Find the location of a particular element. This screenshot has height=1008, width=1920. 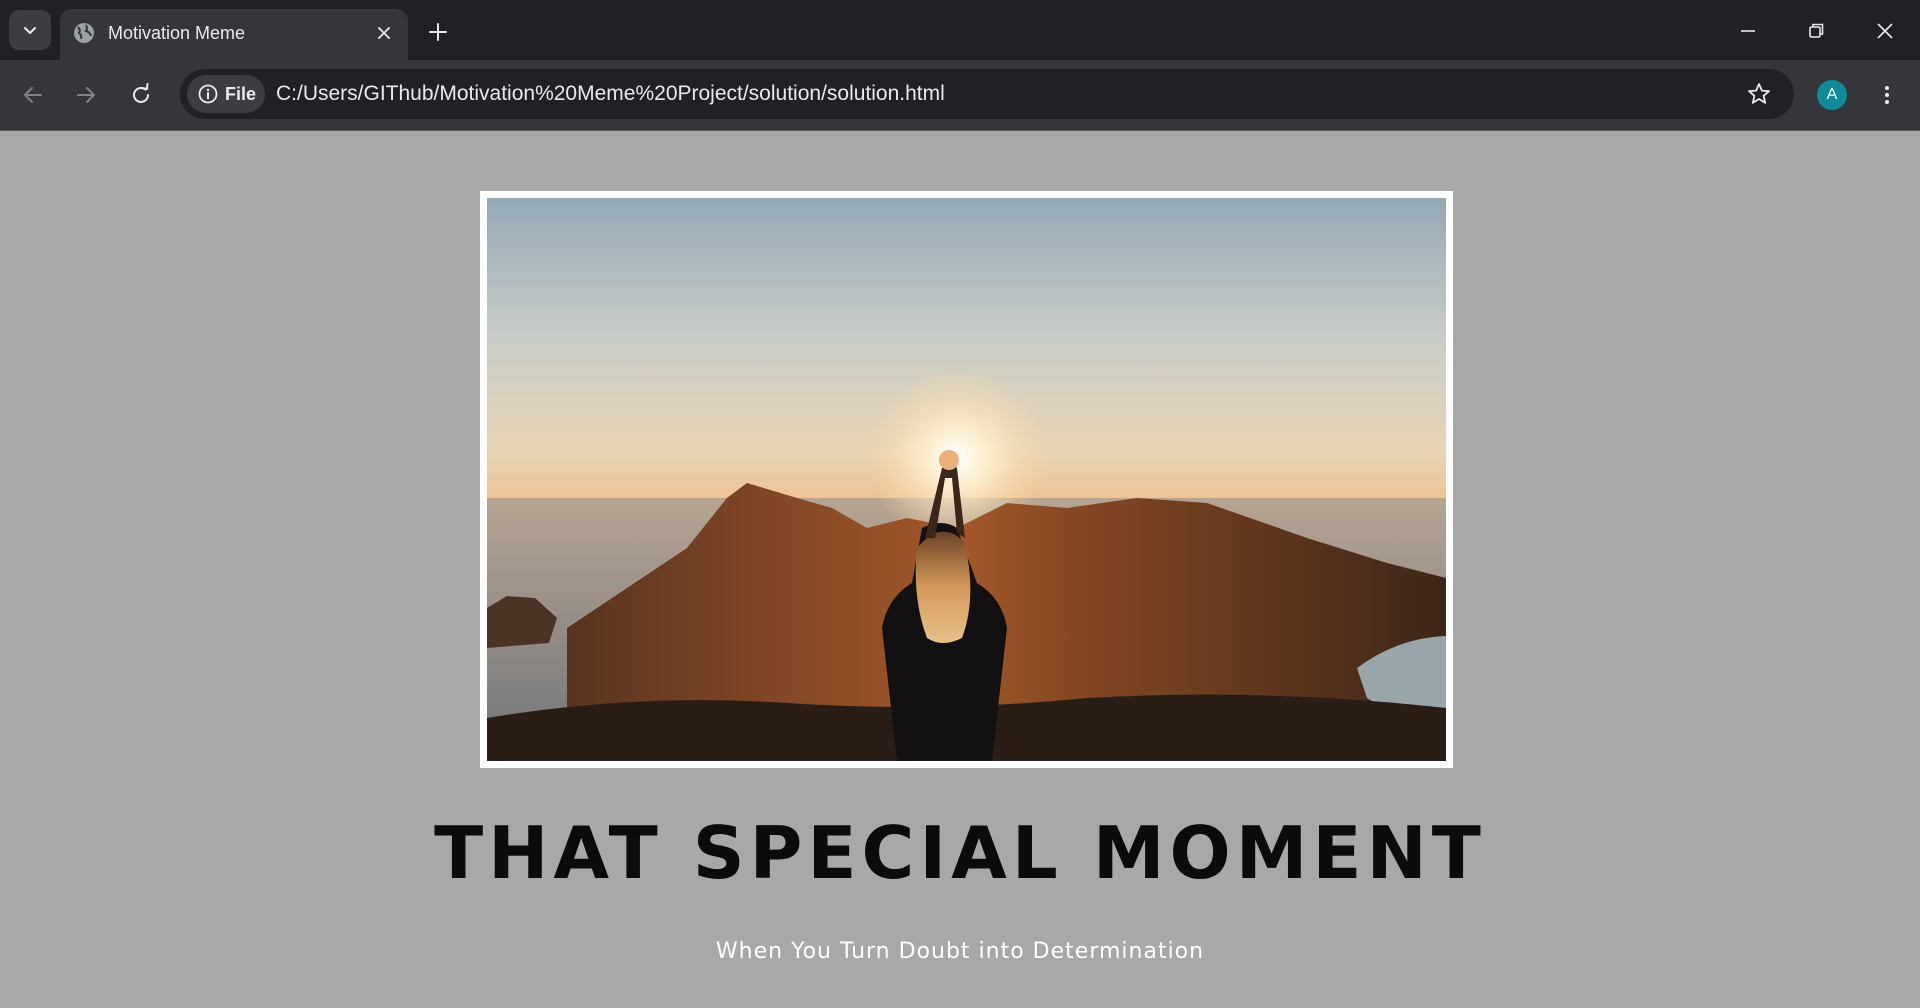

tab-search-button is located at coordinates (30, 30).